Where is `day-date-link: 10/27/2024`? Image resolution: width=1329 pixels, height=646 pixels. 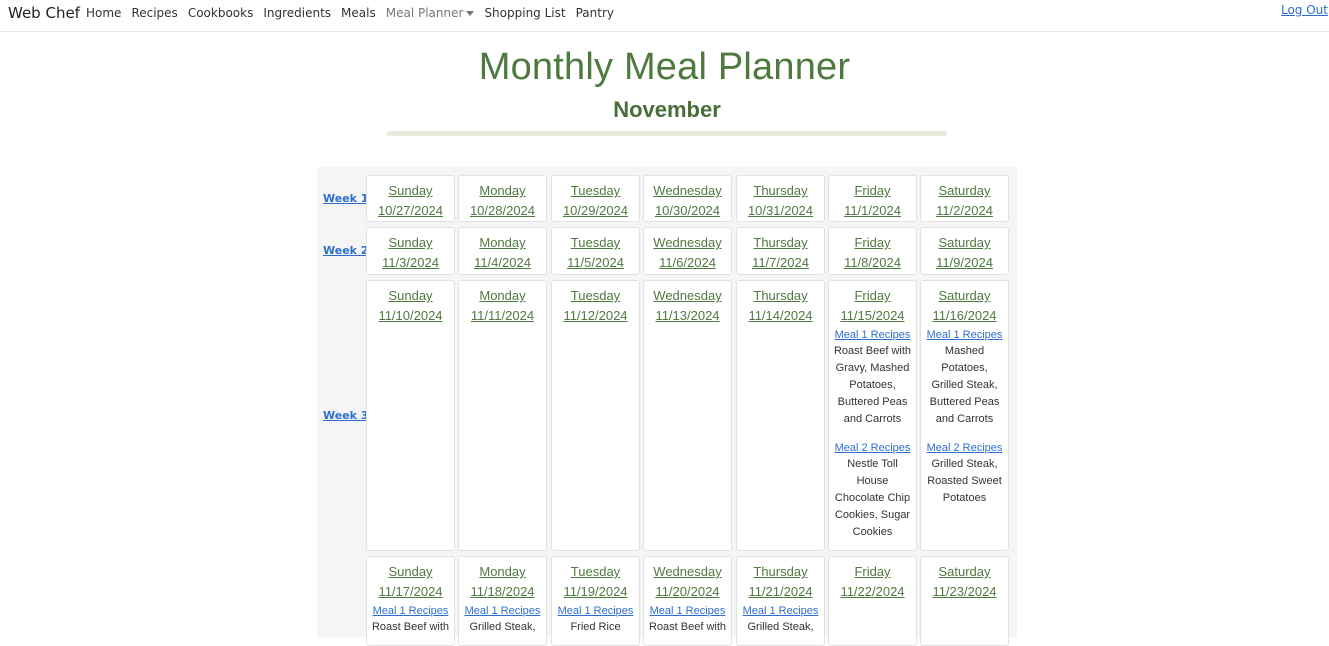
day-date-link: 10/27/2024 is located at coordinates (410, 211).